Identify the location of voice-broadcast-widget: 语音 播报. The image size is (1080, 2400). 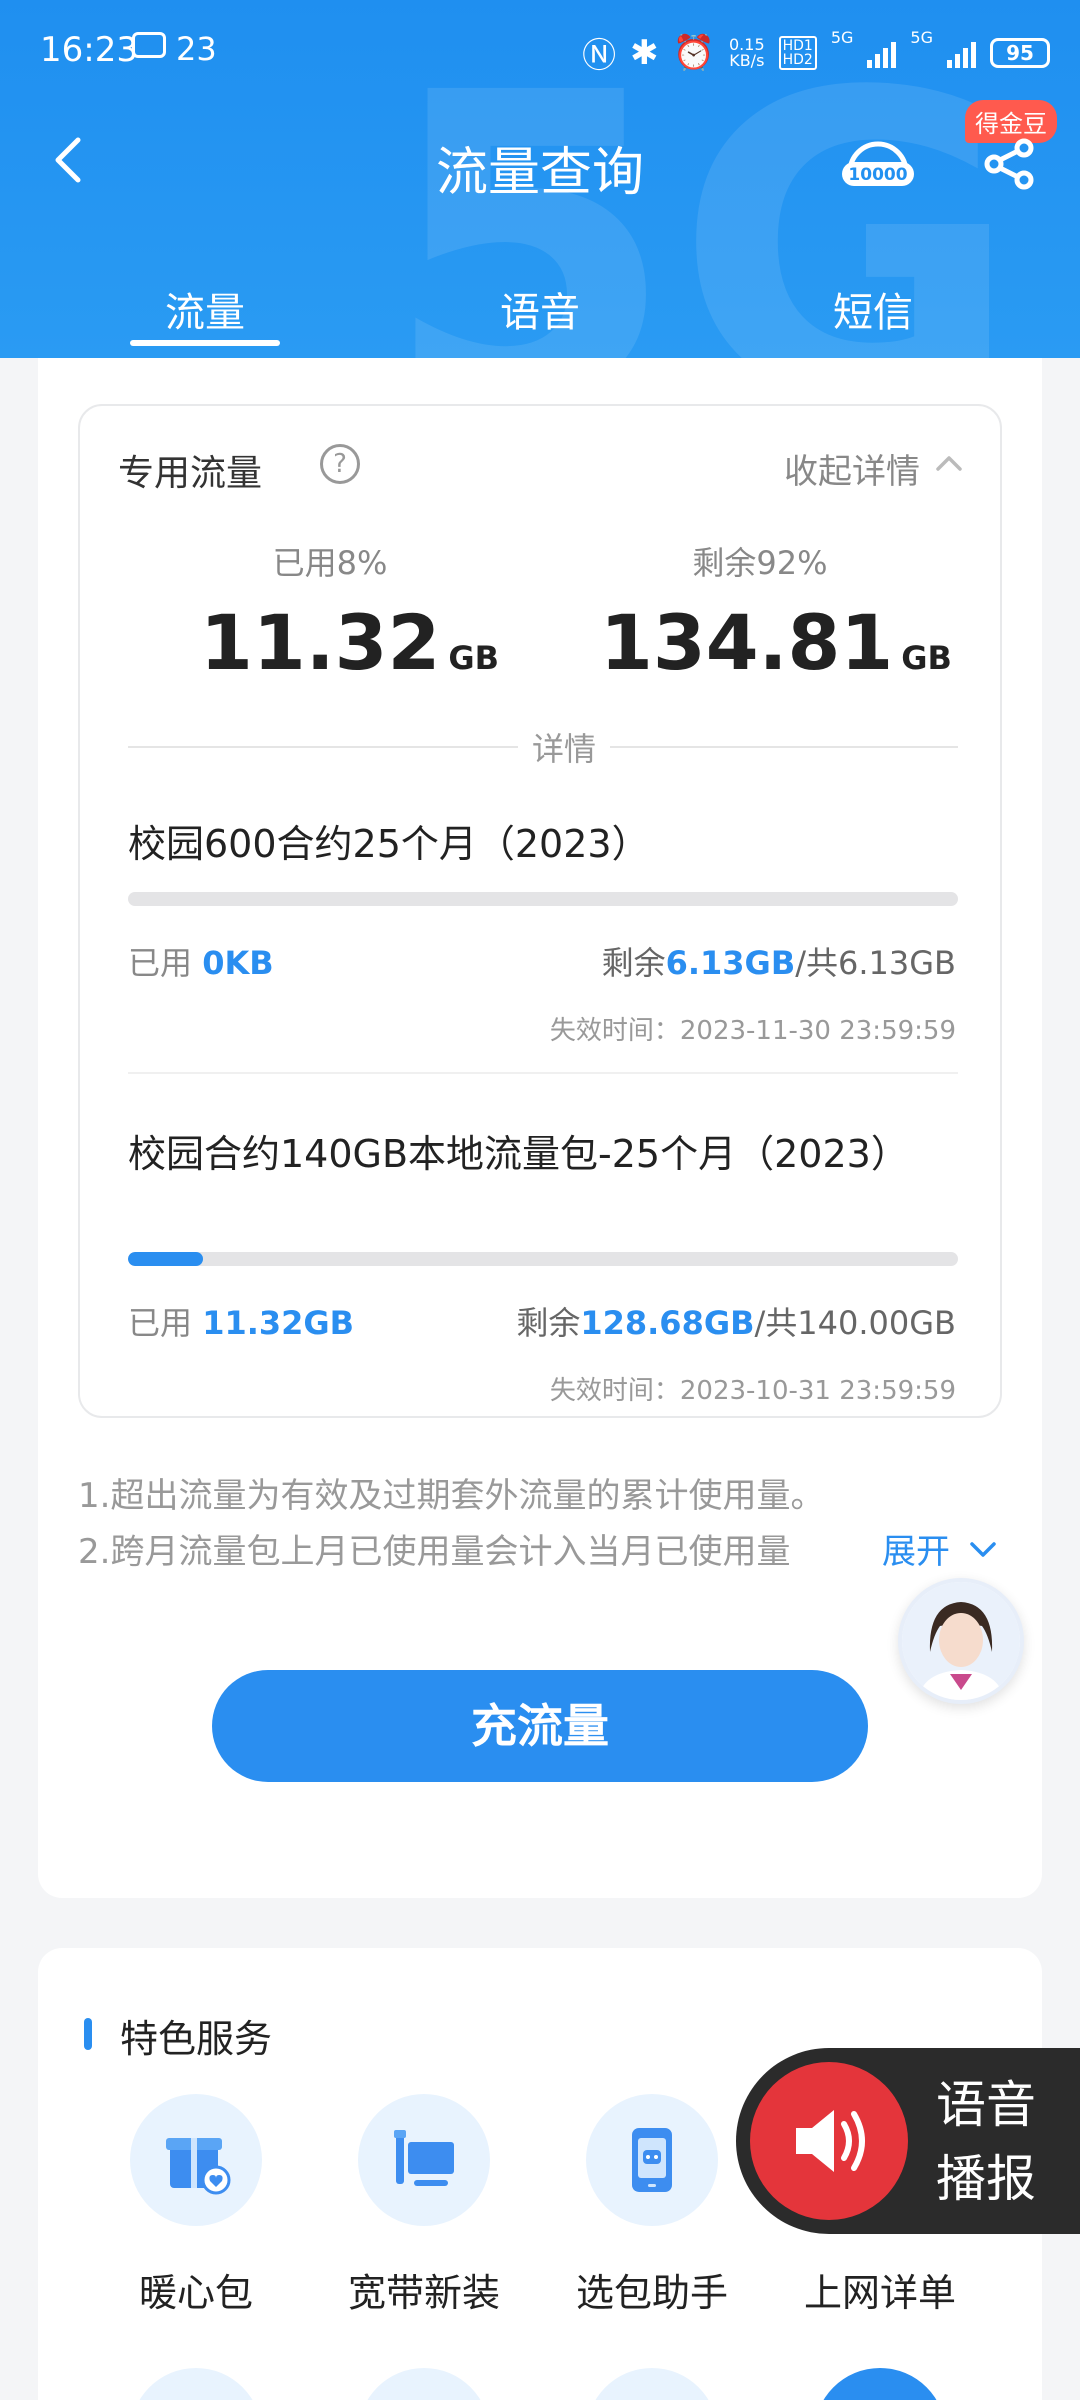
(908, 2141).